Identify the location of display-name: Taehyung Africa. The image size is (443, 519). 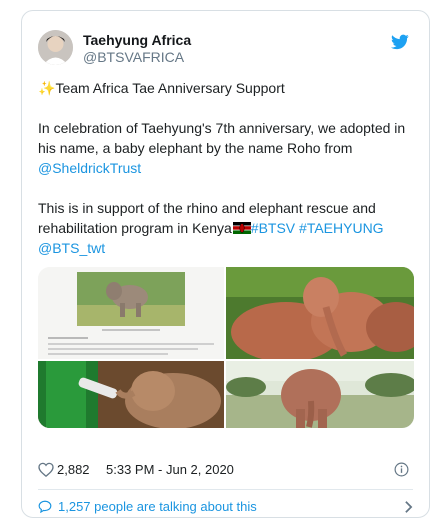
(137, 40).